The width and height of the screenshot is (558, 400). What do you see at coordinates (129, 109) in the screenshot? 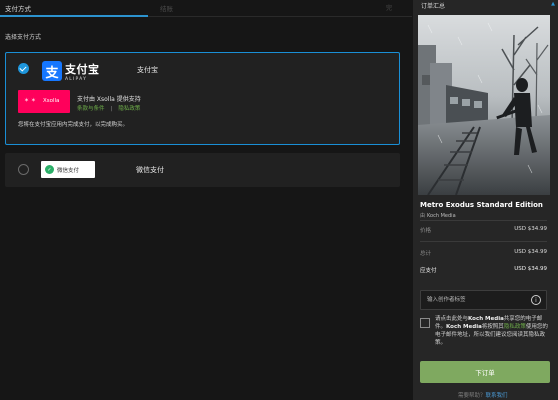
I see `privacy-link: 隐私政策` at bounding box center [129, 109].